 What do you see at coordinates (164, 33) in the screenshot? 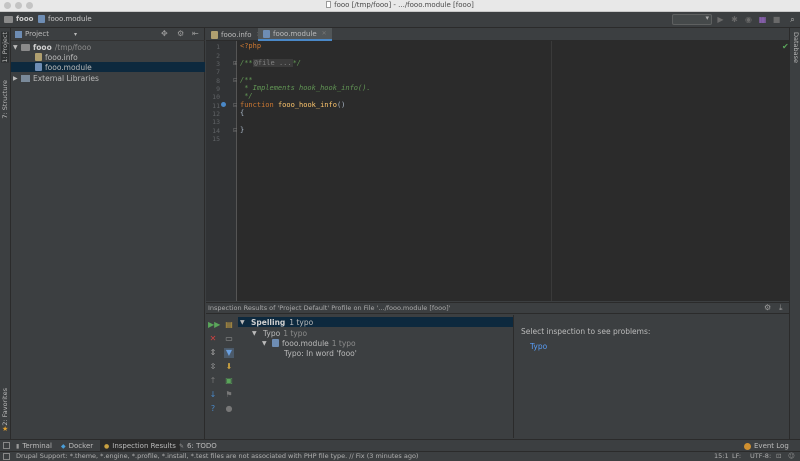
I see `scroll-from-source-icon: ✥` at bounding box center [164, 33].